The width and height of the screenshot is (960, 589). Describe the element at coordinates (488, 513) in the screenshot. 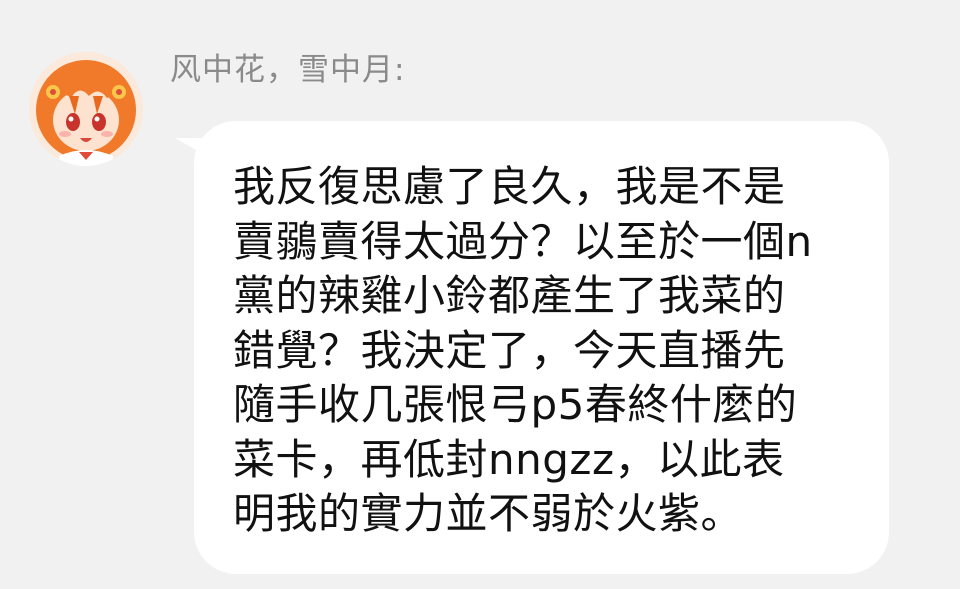

I see `message-line: 明我的實力並不弱於火紫。` at that location.